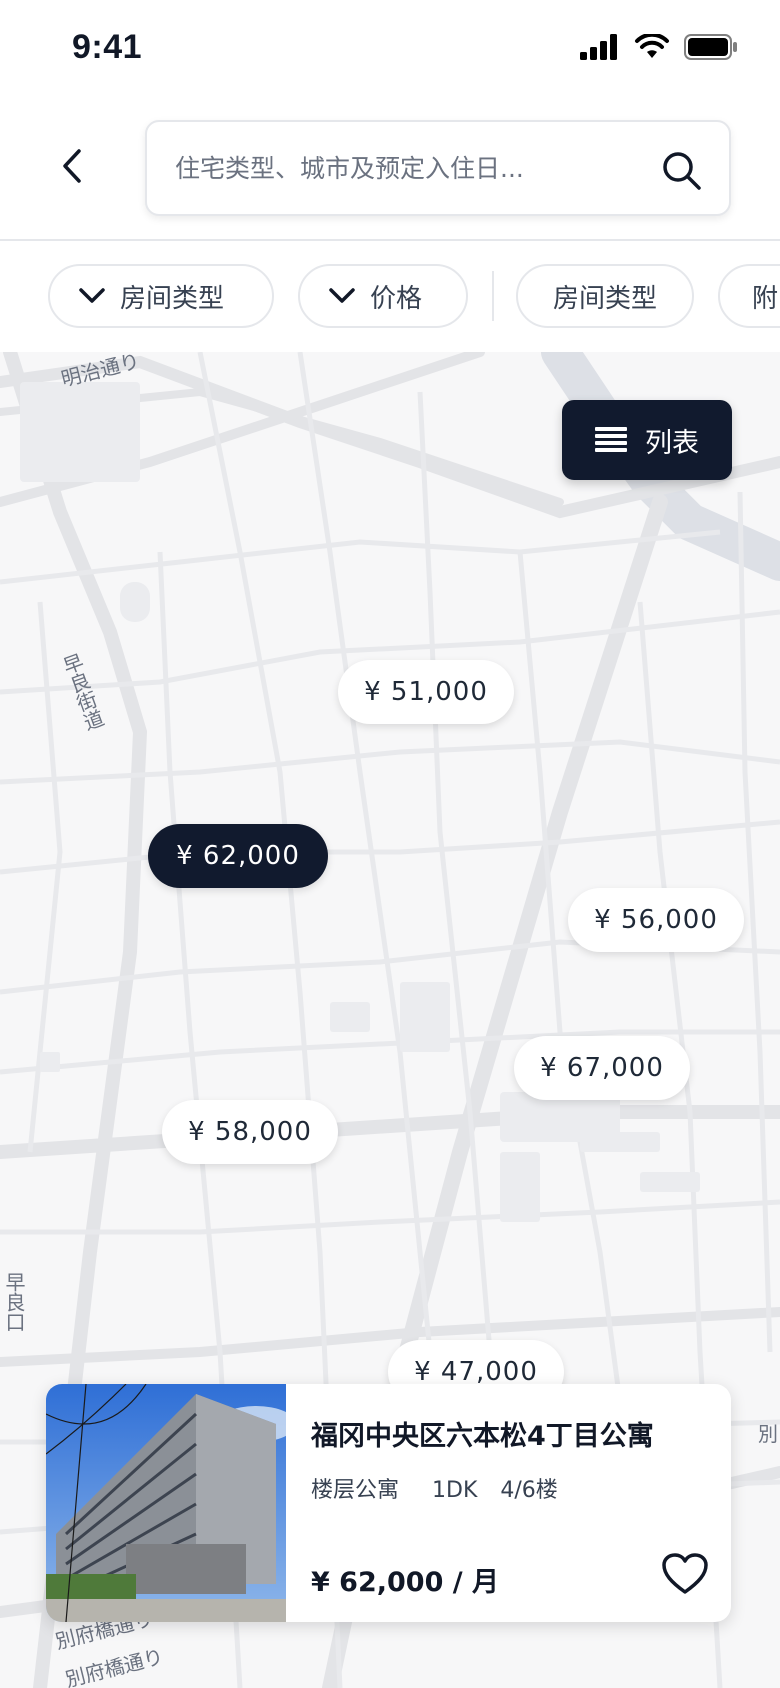  I want to click on list-icon, so click(611, 439).